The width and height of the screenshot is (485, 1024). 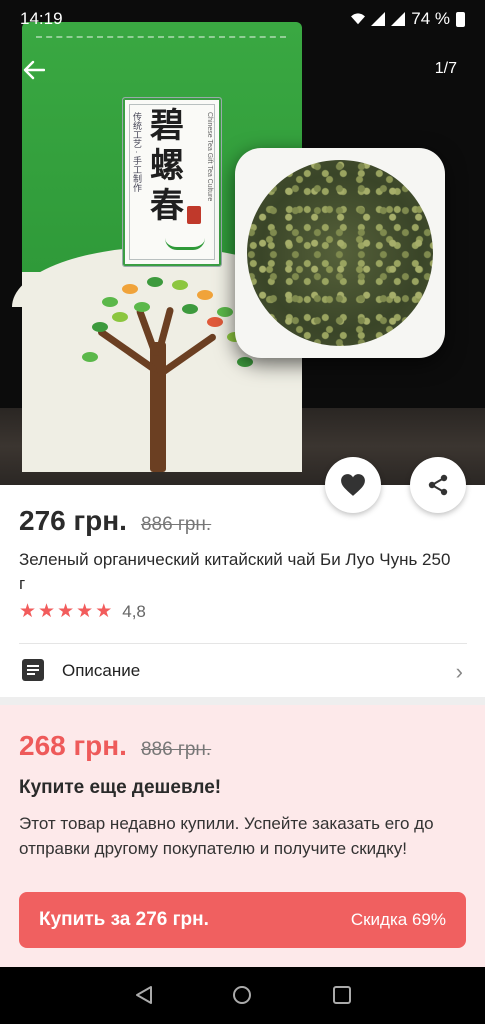 I want to click on back-arrow-icon, so click(x=34, y=70).